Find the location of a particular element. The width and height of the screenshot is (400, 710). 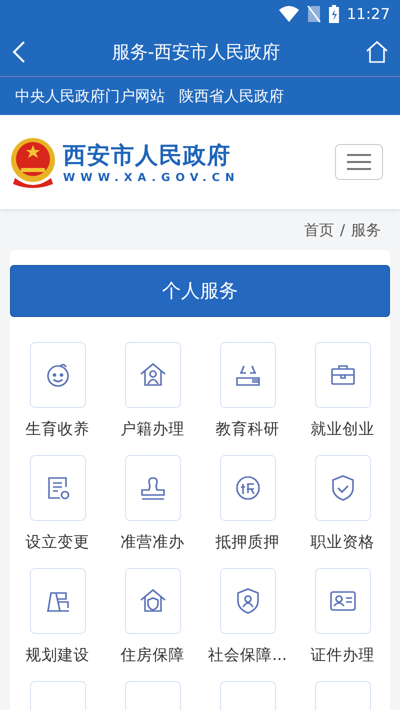

service-label: 证件办理 is located at coordinates (342, 655).